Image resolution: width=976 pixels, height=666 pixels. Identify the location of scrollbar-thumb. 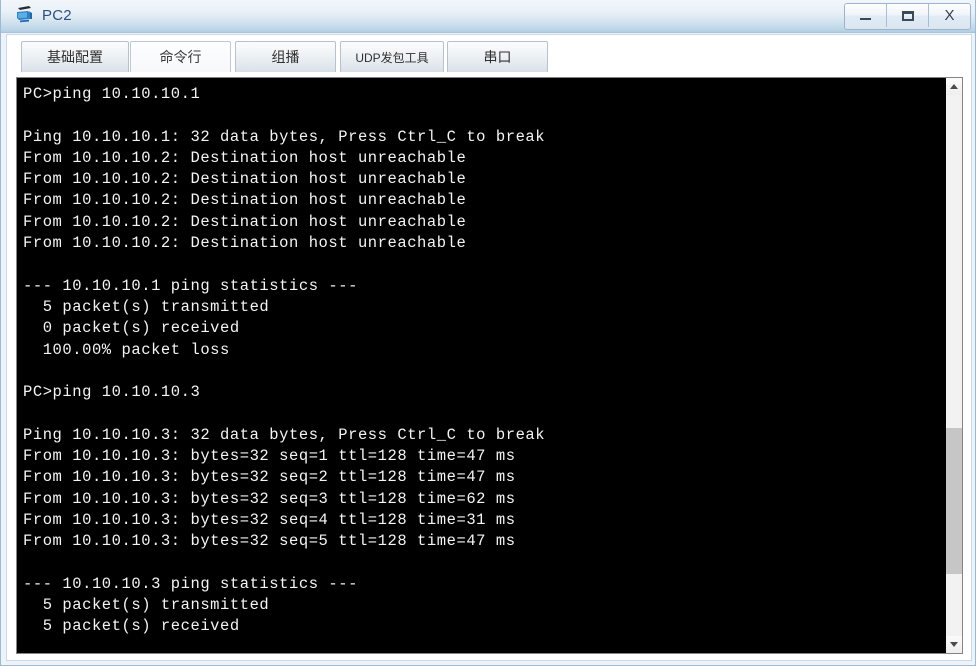
(954, 501).